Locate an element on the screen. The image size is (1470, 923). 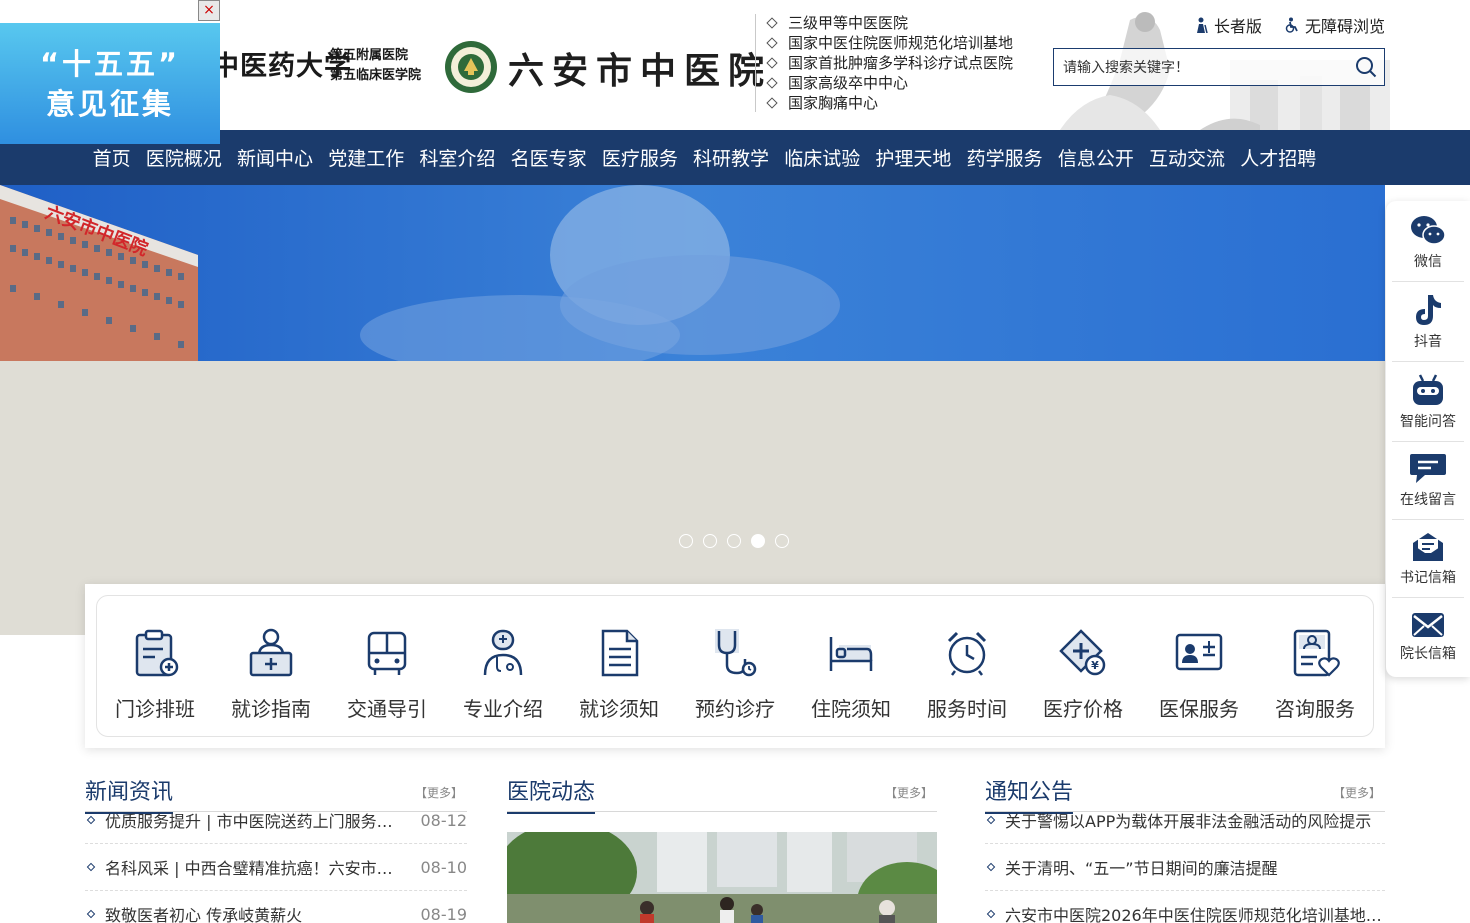
accessible-browse-label: 无障碍浏览 is located at coordinates (1345, 26).